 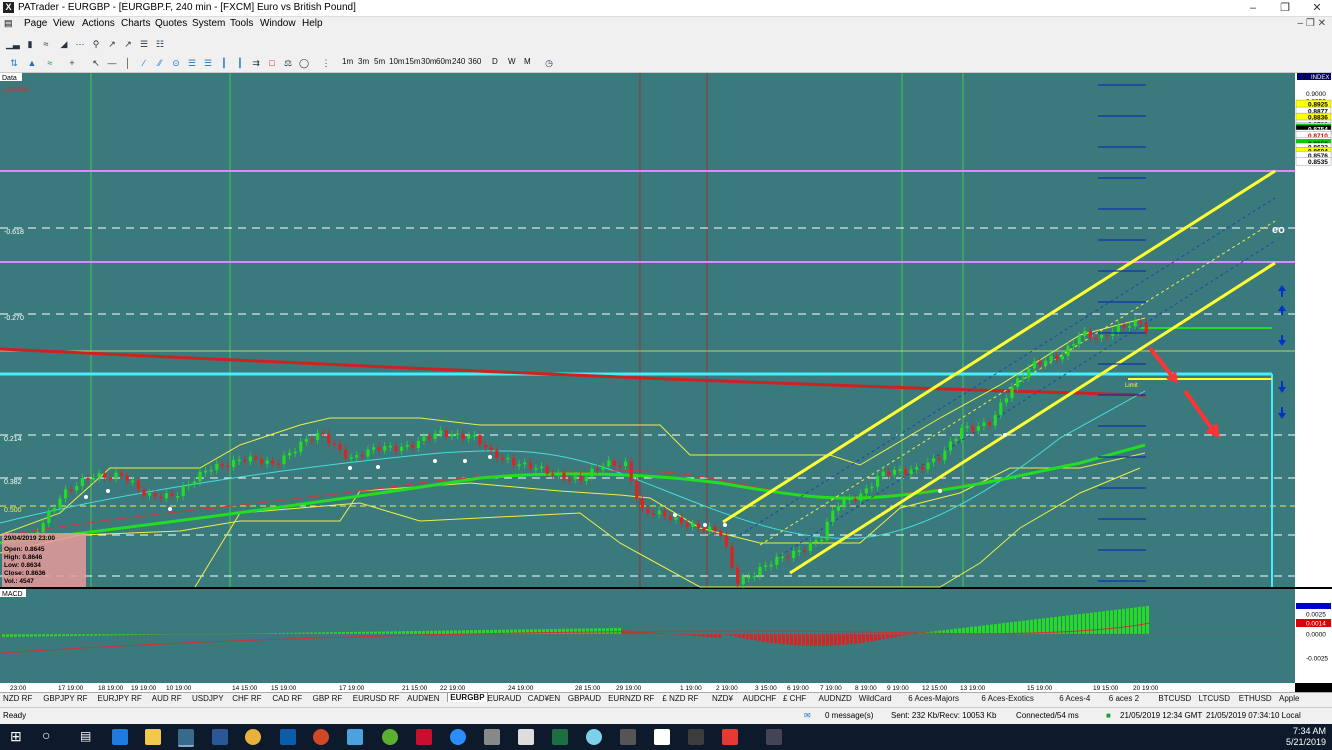 I want to click on symbol-tab: AUDNZD, so click(x=835, y=698).